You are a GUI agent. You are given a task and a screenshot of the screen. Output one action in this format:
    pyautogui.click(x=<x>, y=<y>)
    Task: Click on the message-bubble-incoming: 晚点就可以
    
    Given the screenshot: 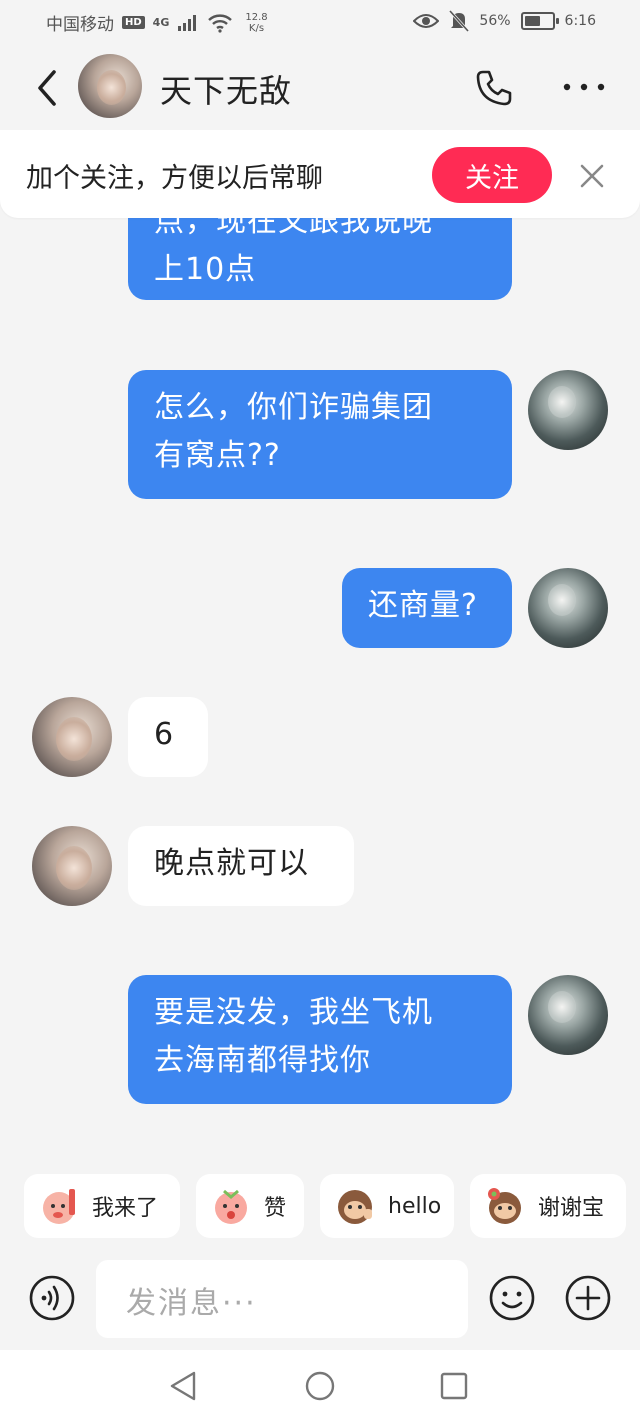 What is the action you would take?
    pyautogui.click(x=241, y=866)
    